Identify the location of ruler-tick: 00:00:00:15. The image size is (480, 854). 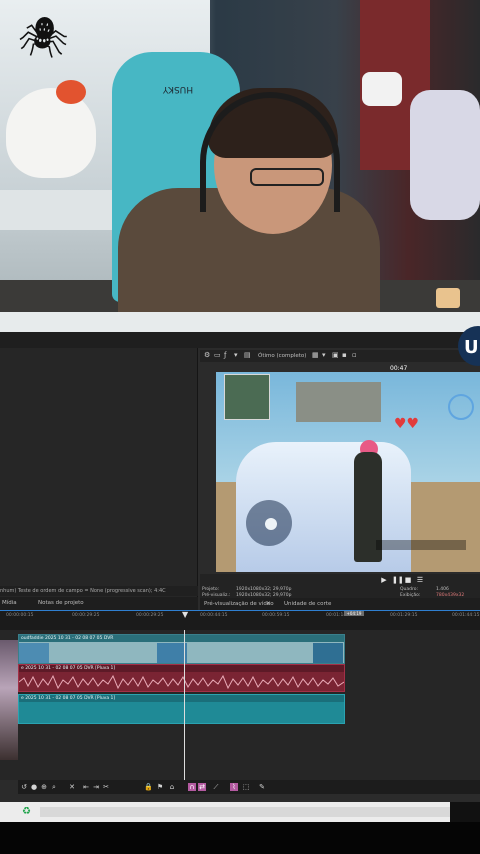
(20, 615).